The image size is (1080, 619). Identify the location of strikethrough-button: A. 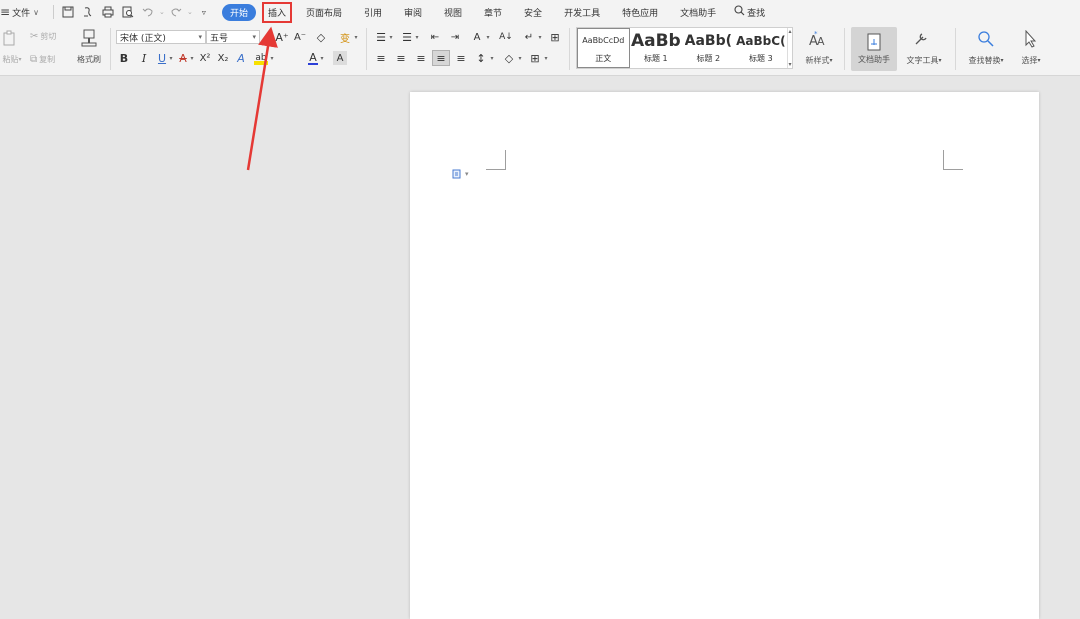
(183, 58).